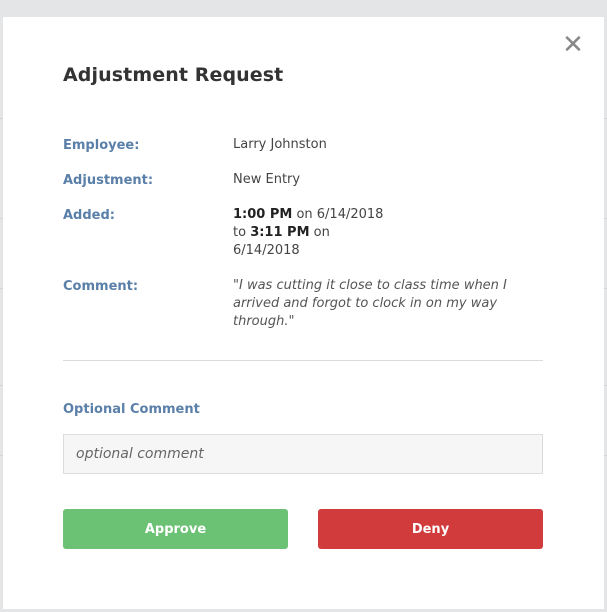 This screenshot has height=612, width=607. I want to click on comment-label: Comment:, so click(101, 286).